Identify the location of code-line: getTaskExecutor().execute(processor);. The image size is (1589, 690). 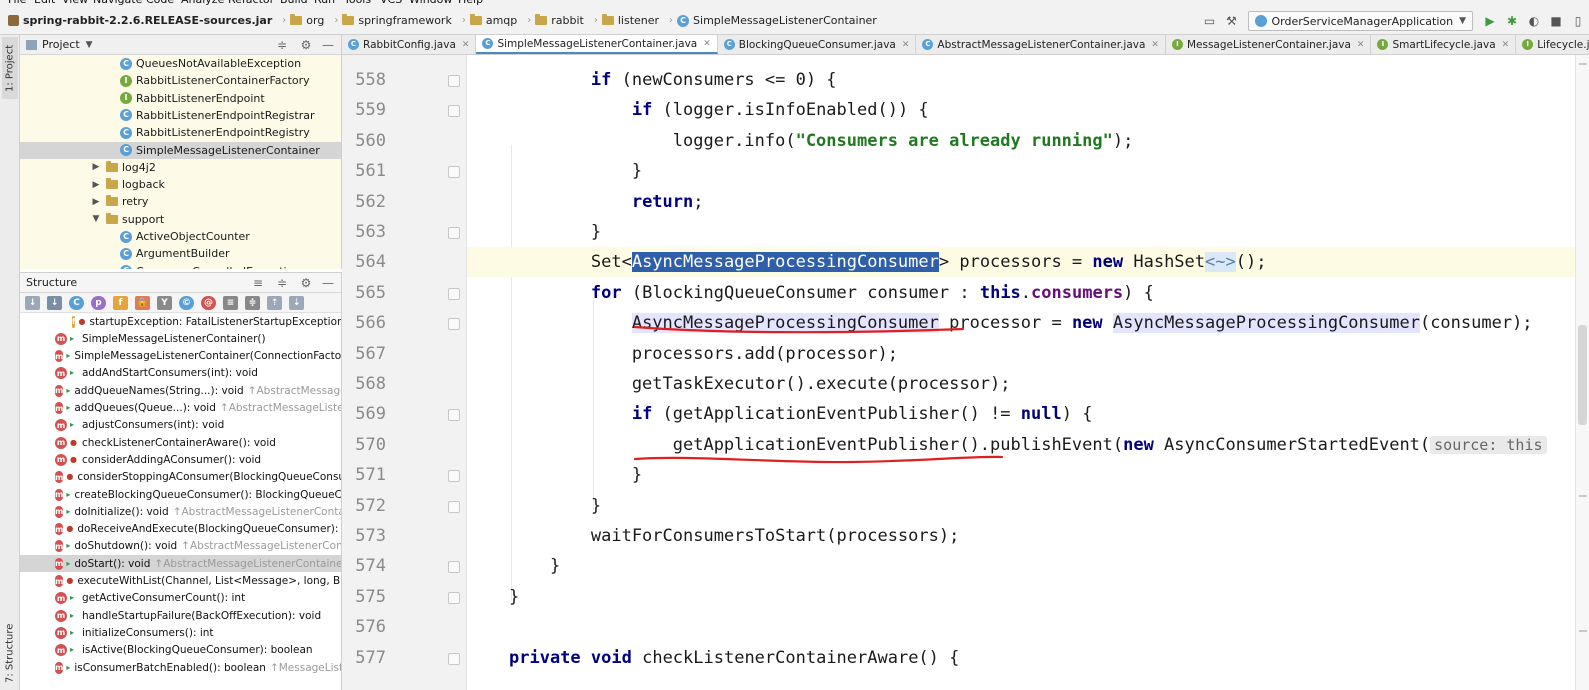
(1049, 384).